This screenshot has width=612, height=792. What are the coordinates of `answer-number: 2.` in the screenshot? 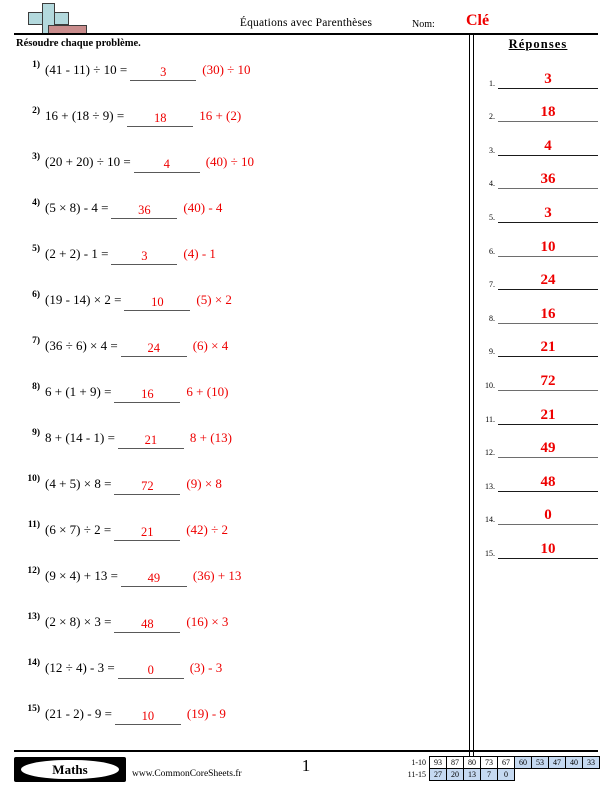 It's located at (492, 117).